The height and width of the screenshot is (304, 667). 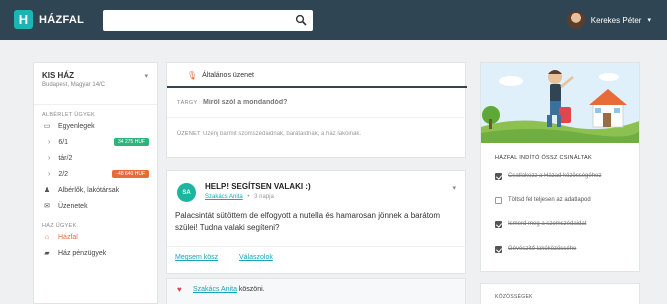 What do you see at coordinates (498, 200) in the screenshot?
I see `checkbox-empty-icon` at bounding box center [498, 200].